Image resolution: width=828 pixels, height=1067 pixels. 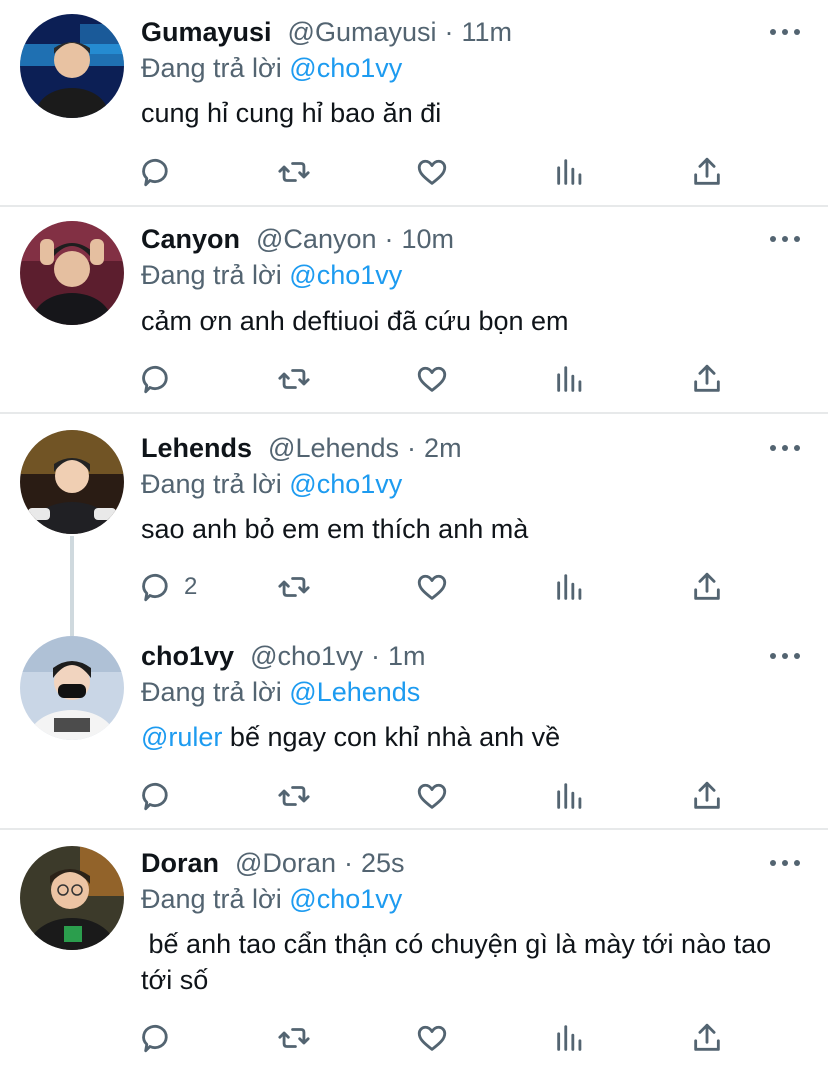 I want to click on timestamp: 1m, so click(x=407, y=656).